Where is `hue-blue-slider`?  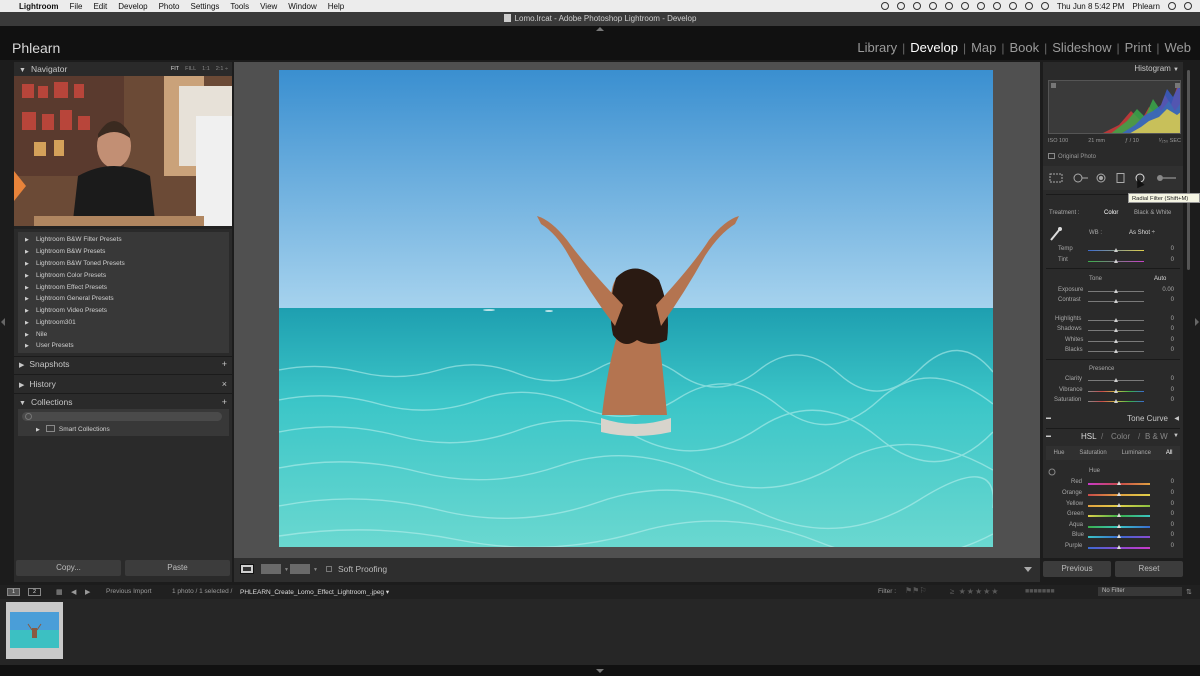 hue-blue-slider is located at coordinates (1119, 536).